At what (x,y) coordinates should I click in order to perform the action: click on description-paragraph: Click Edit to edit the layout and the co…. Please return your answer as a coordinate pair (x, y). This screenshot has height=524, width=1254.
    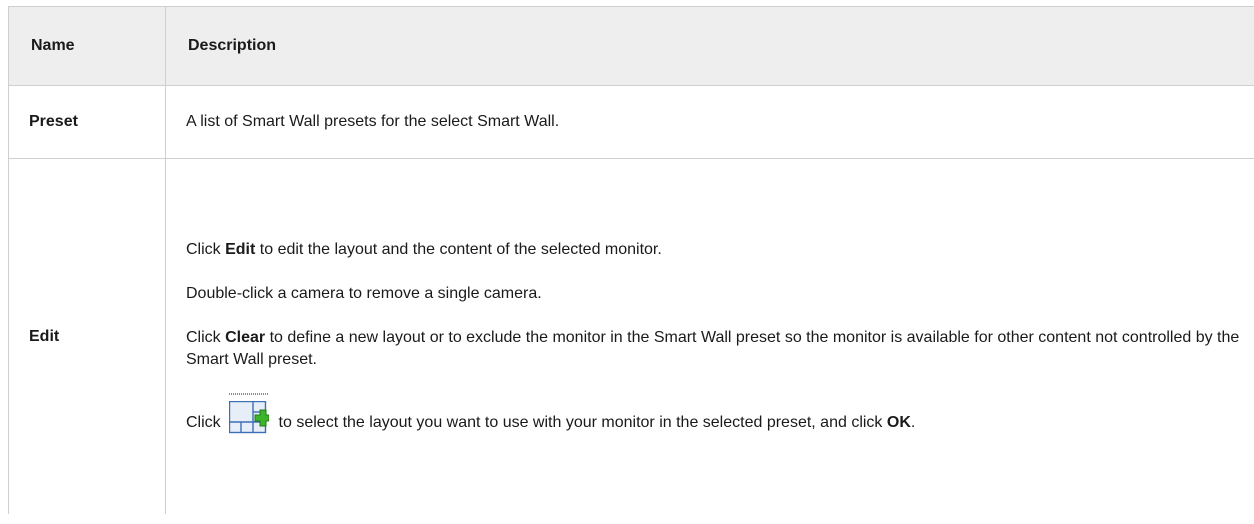
    Looking at the image, I should click on (424, 249).